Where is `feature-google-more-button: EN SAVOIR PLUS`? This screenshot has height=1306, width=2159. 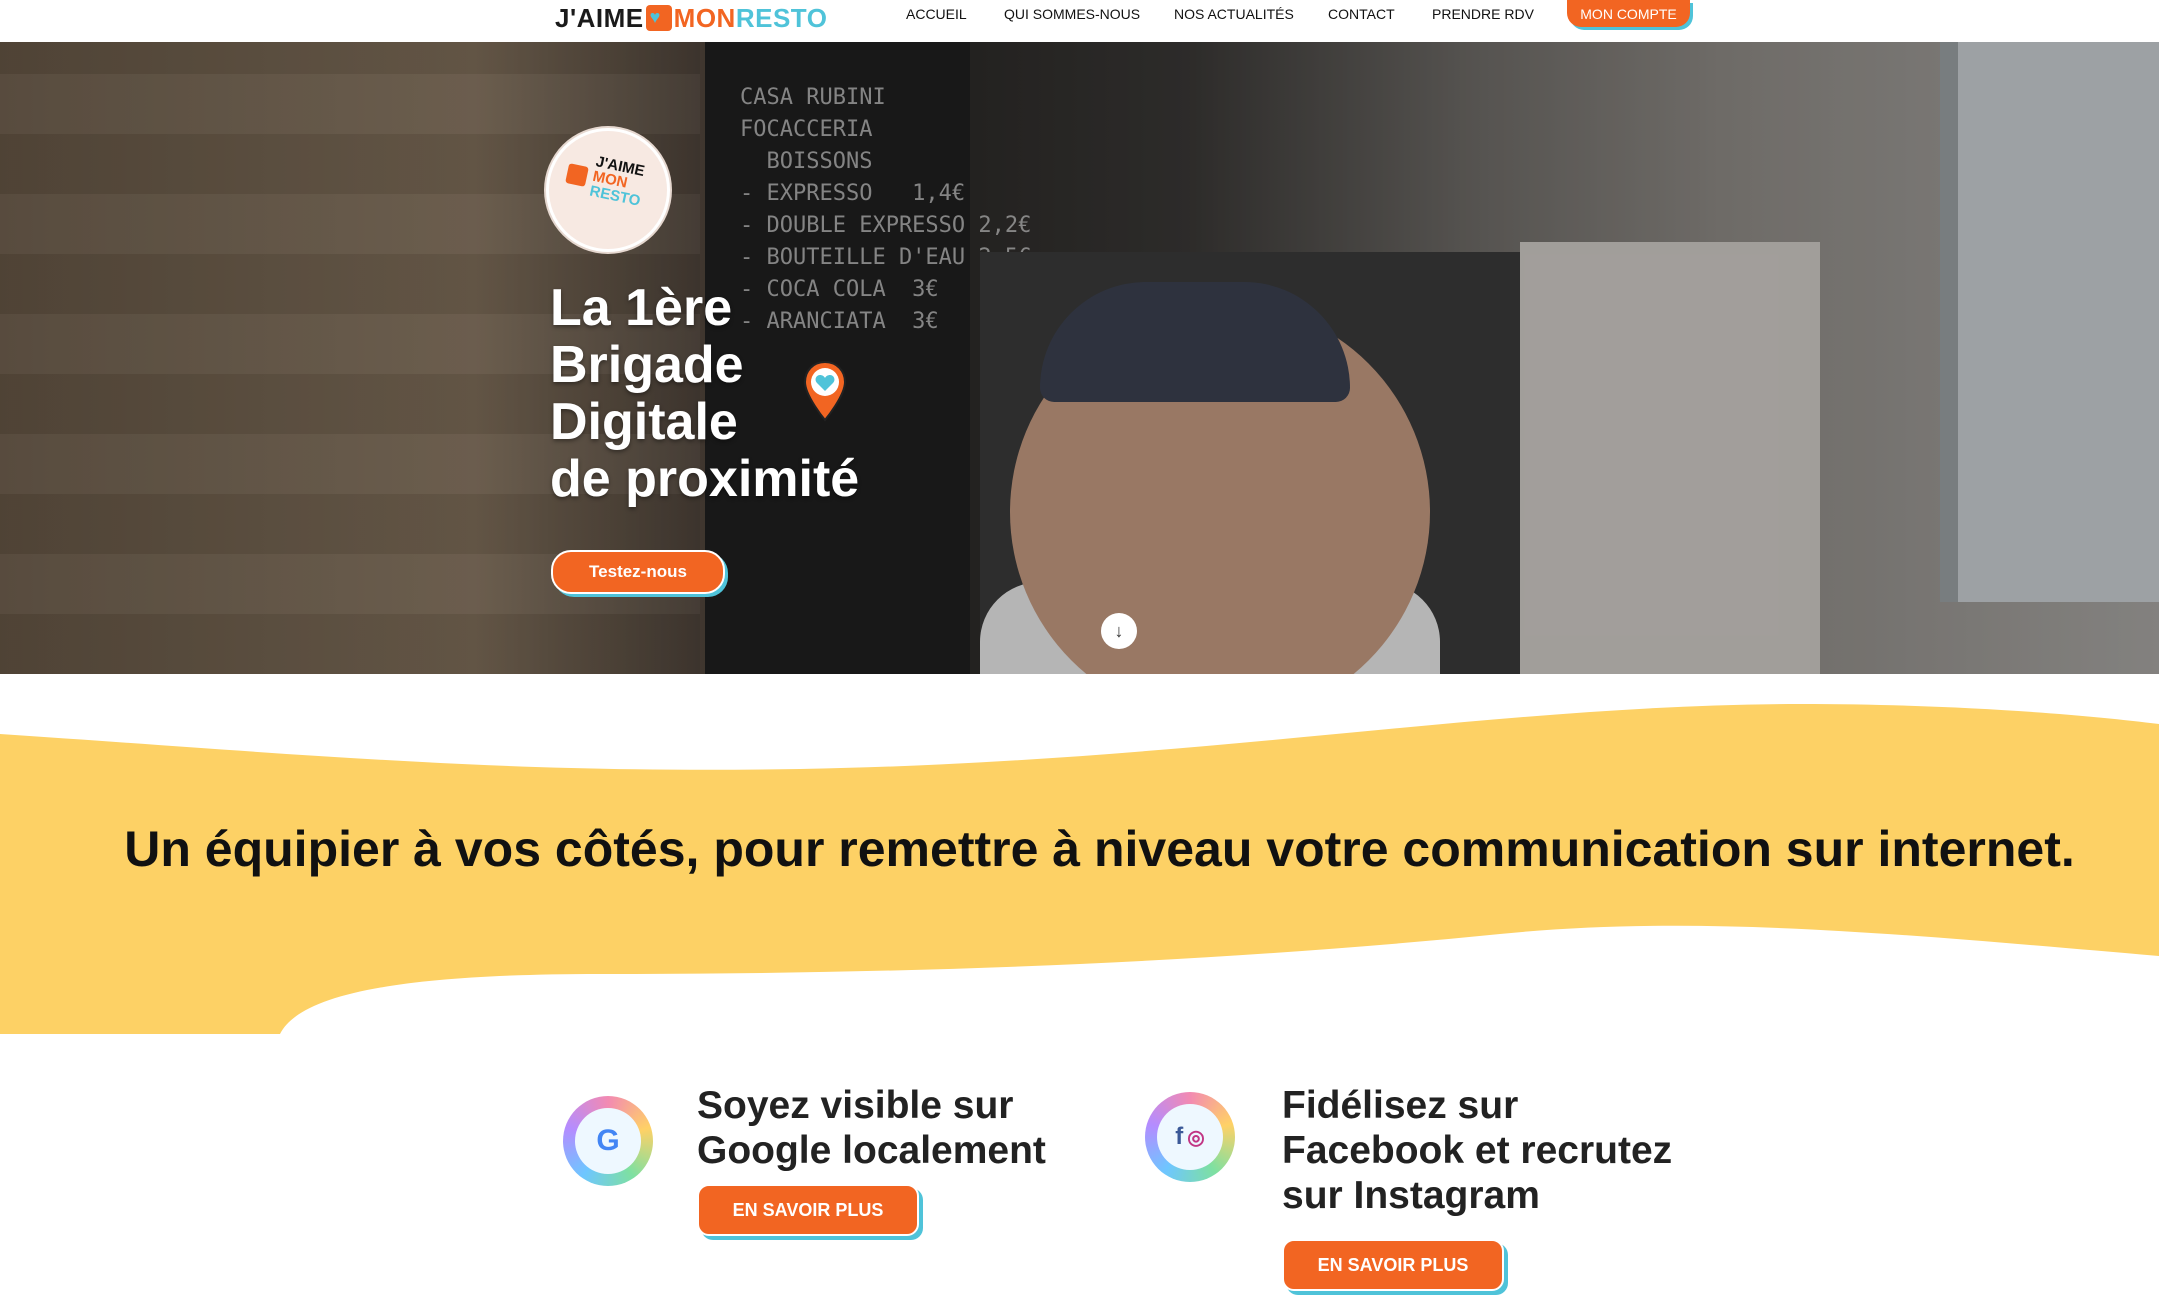
feature-google-more-button: EN SAVOIR PLUS is located at coordinates (808, 1210).